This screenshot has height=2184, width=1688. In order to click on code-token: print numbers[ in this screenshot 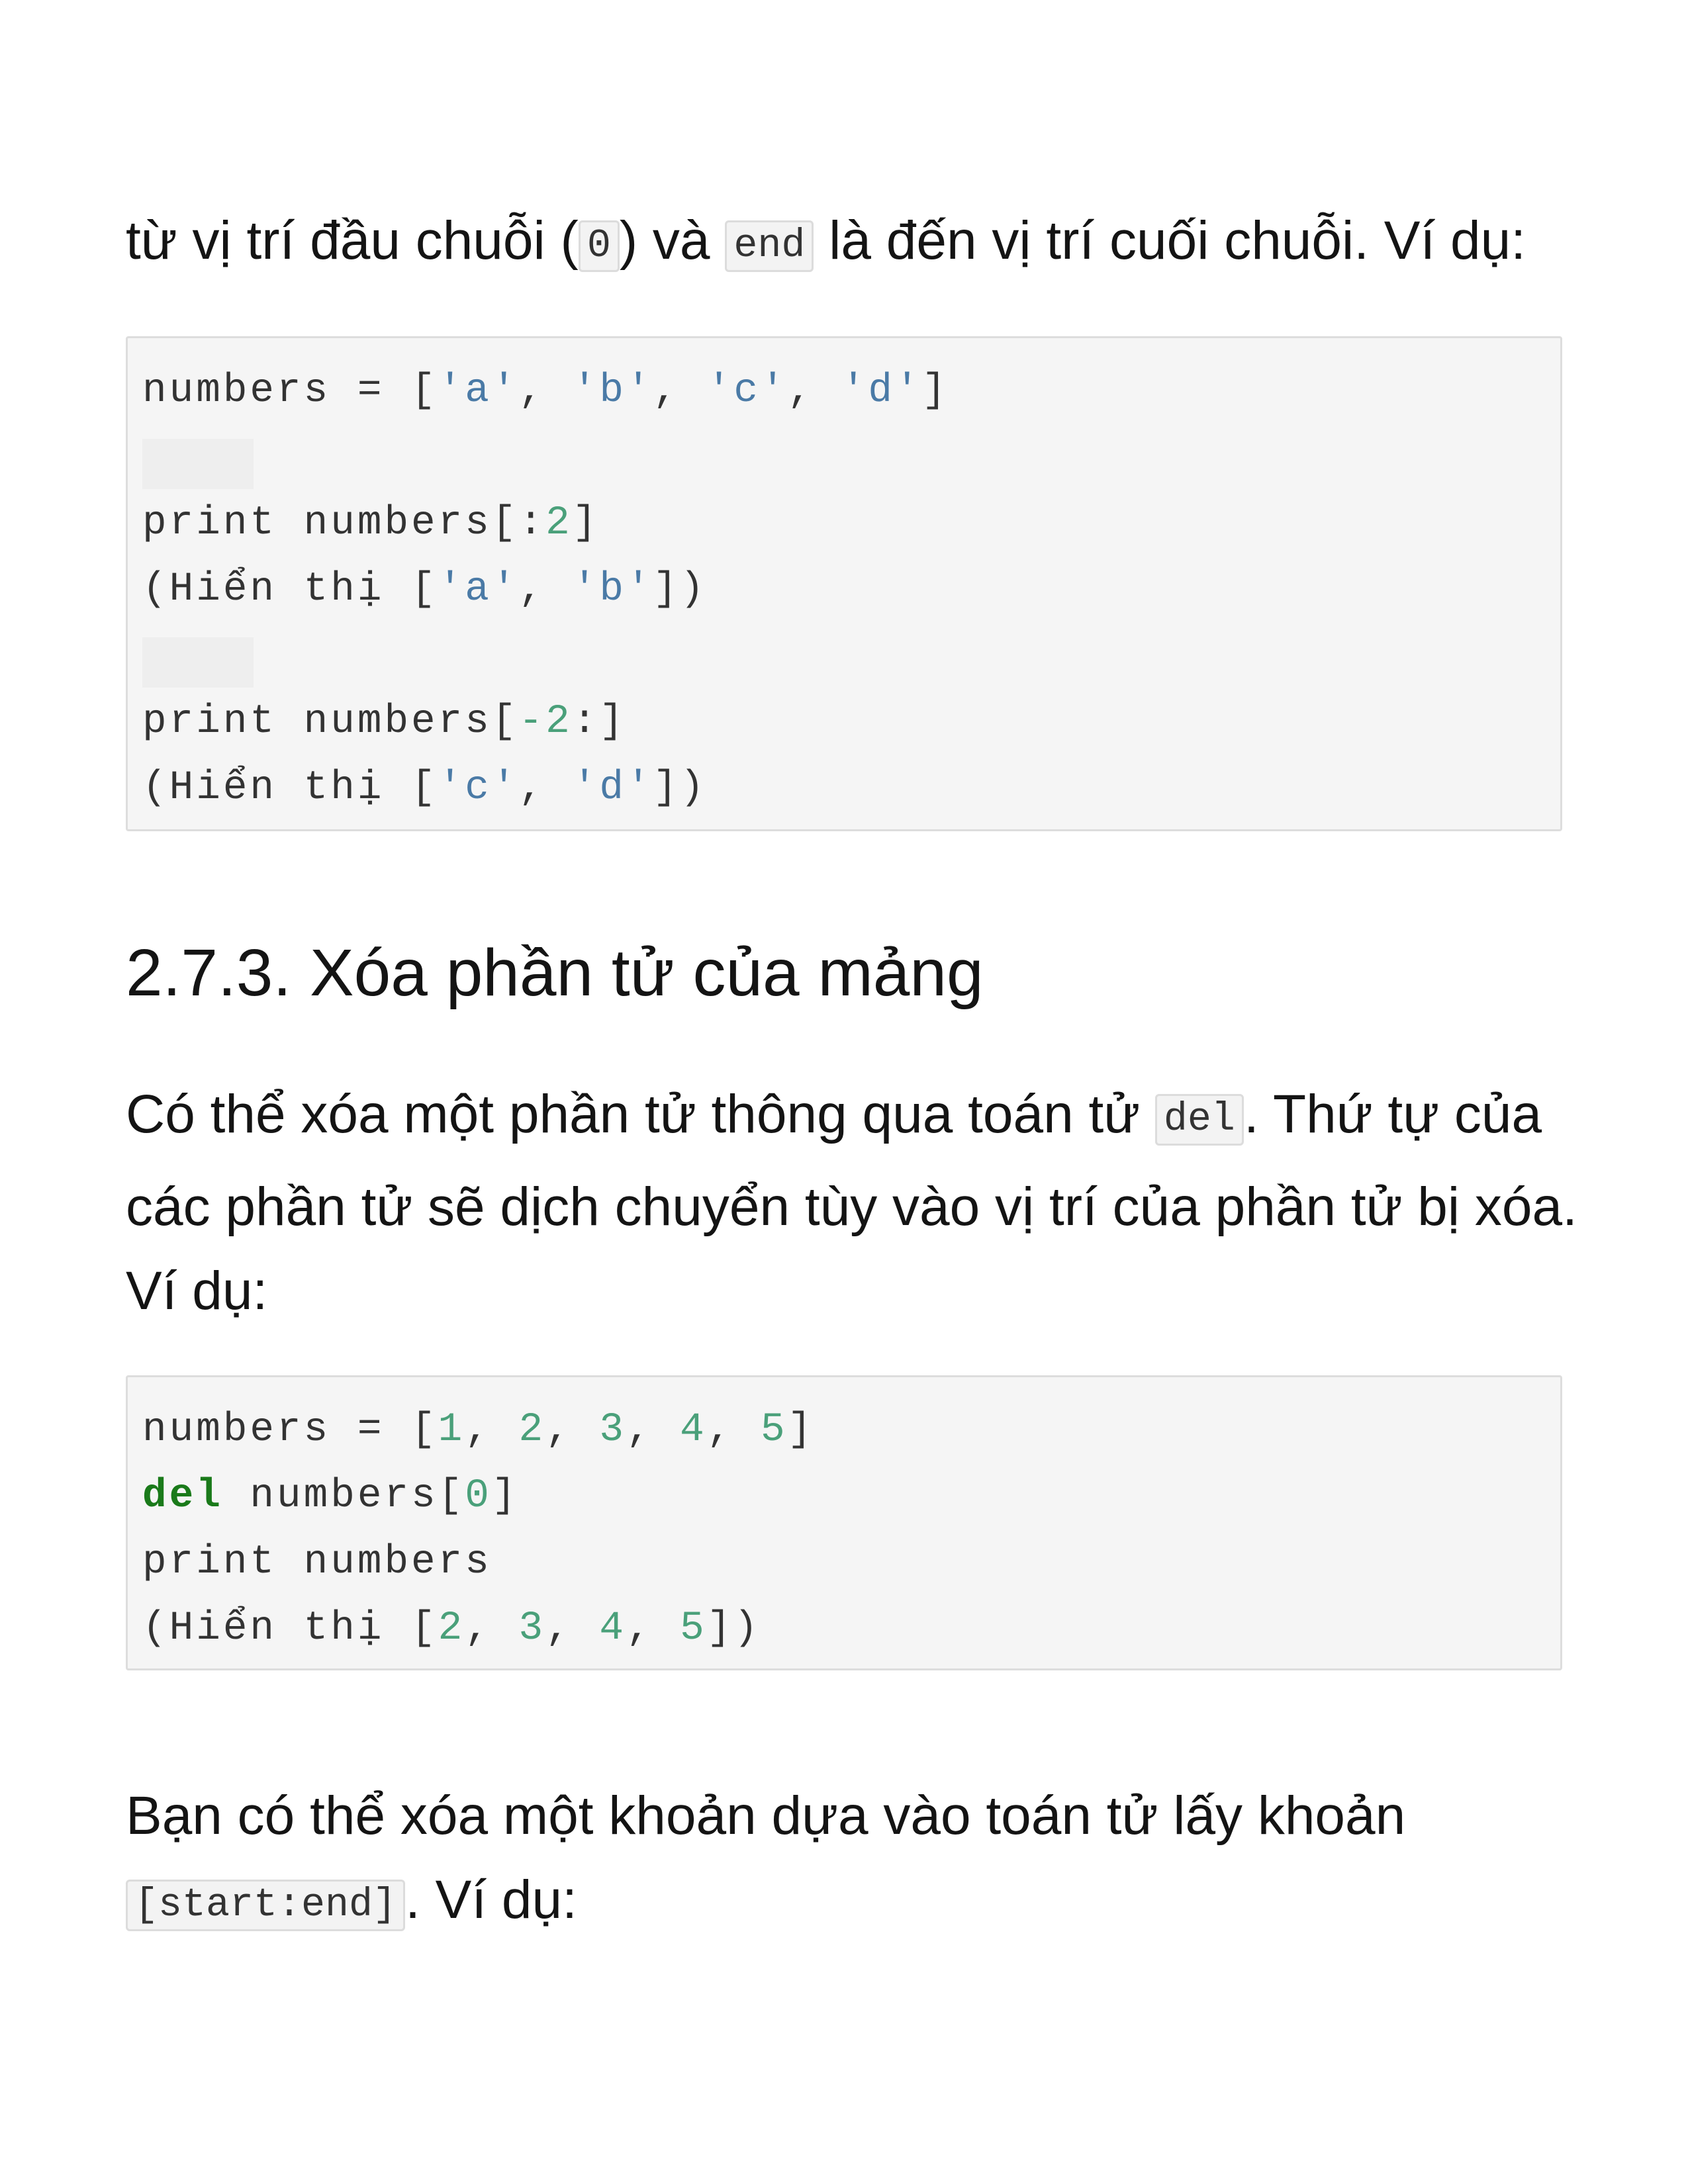, I will do `click(330, 722)`.